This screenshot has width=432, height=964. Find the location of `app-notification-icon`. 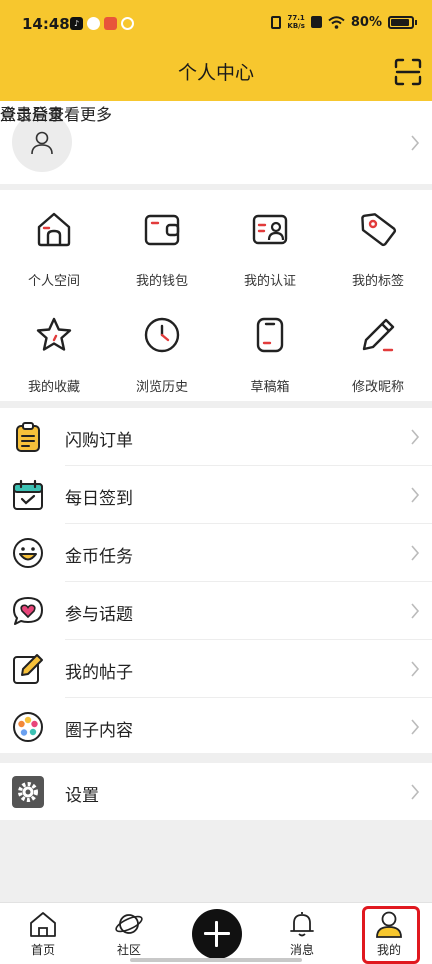

app-notification-icon is located at coordinates (110, 23).